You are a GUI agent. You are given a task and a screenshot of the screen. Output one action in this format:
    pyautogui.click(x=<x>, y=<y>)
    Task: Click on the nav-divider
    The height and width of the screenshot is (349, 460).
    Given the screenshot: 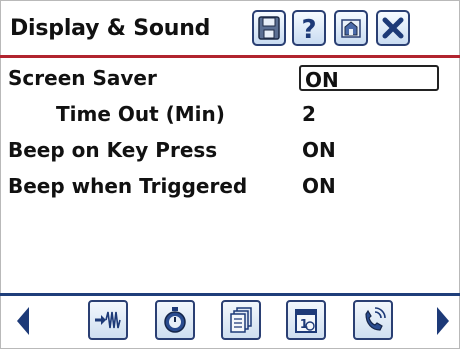 What is the action you would take?
    pyautogui.click(x=230, y=294)
    